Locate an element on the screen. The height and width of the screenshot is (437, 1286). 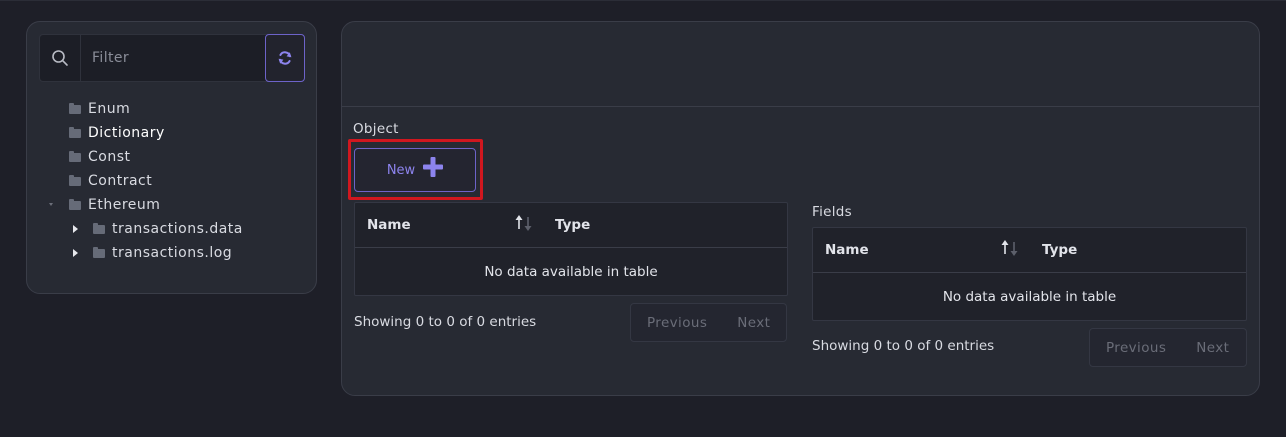
fields-section-label: Fields is located at coordinates (832, 212).